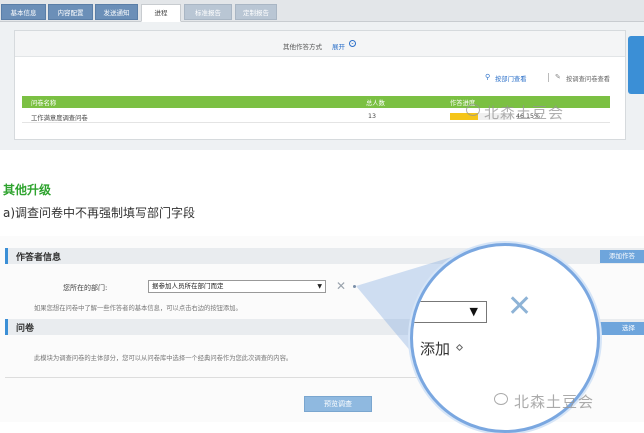 This screenshot has height=433, width=644. I want to click on other-mode-label: 其他作答方式, so click(302, 47).